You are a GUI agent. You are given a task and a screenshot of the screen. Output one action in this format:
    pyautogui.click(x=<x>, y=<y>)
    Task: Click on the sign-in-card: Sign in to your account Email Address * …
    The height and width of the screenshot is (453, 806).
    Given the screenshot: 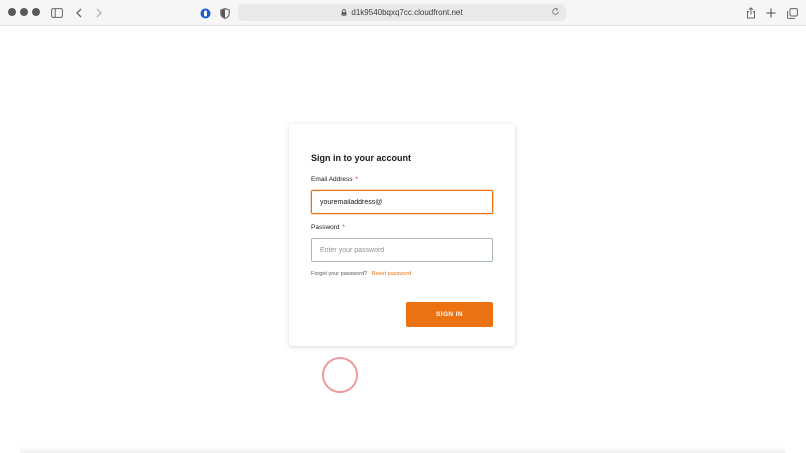 What is the action you would take?
    pyautogui.click(x=402, y=235)
    